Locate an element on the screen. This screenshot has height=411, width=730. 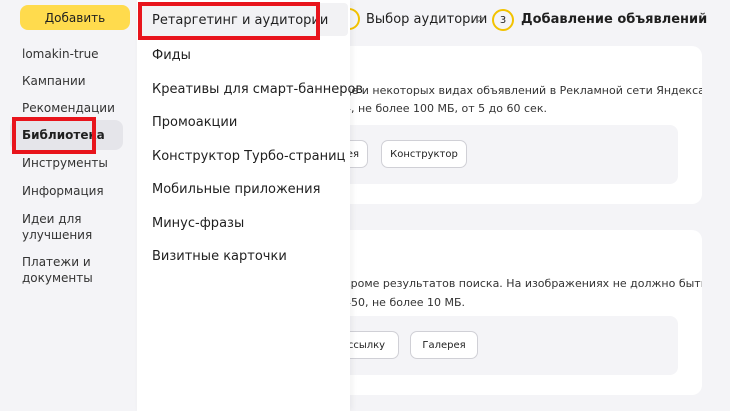
menu-item-turbo-pages: Конструктор Турбо-страниц is located at coordinates (248, 156).